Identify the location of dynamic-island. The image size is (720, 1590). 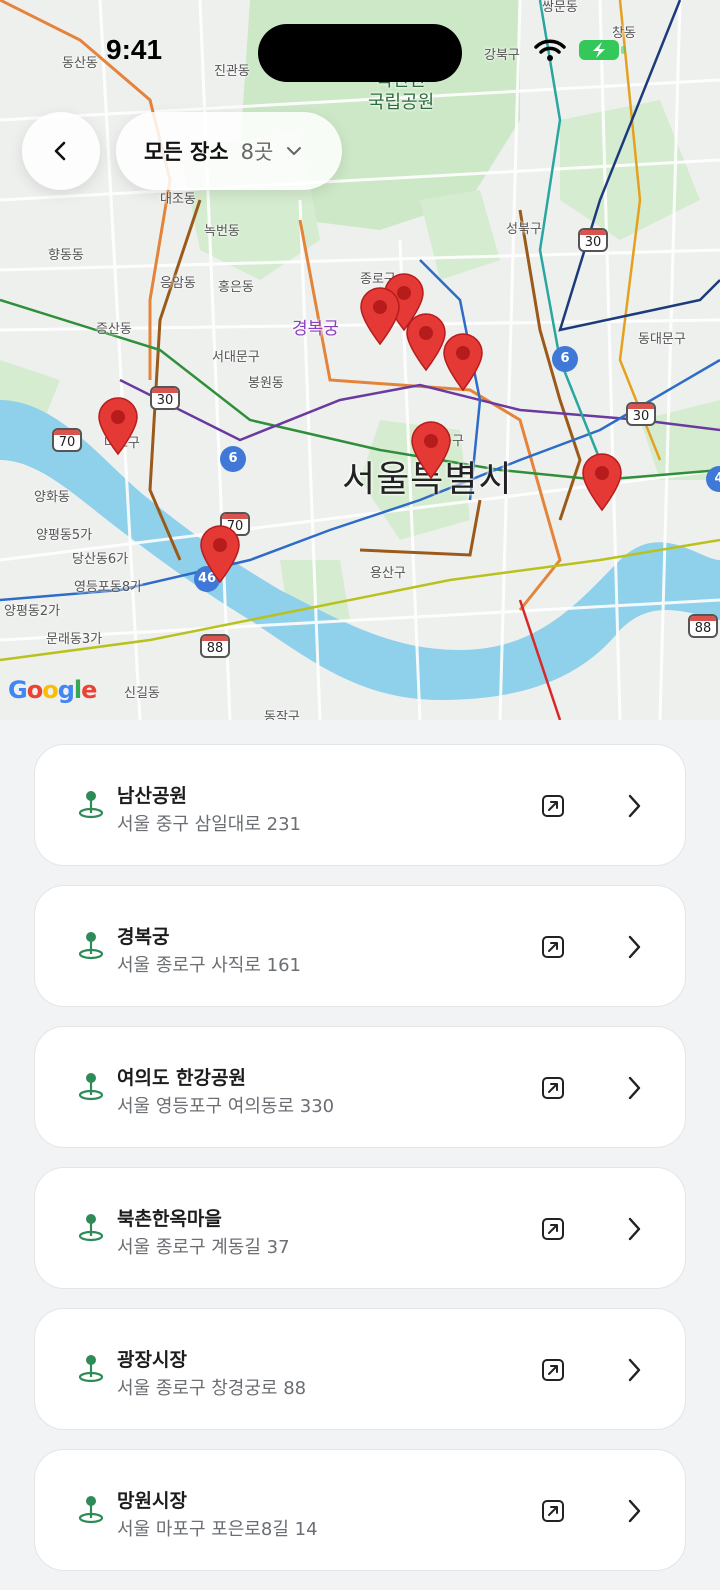
(360, 53).